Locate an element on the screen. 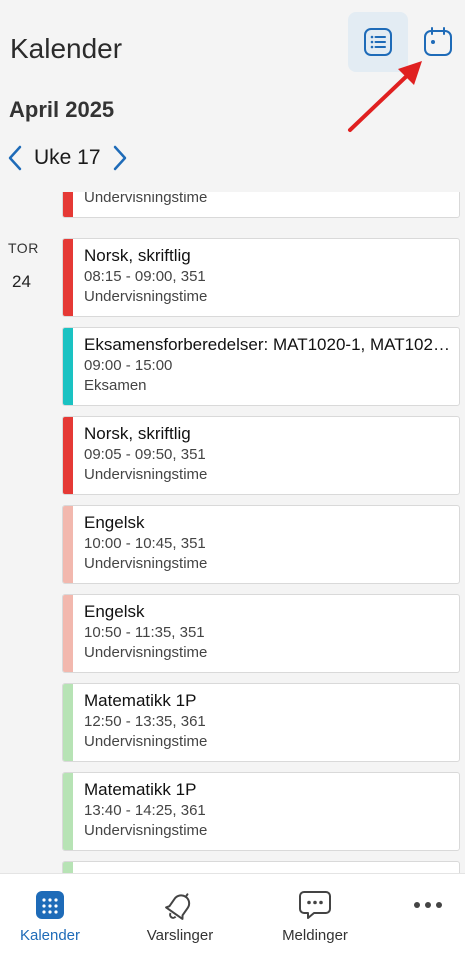  tab-varslinger: Varslinger is located at coordinates (180, 917).